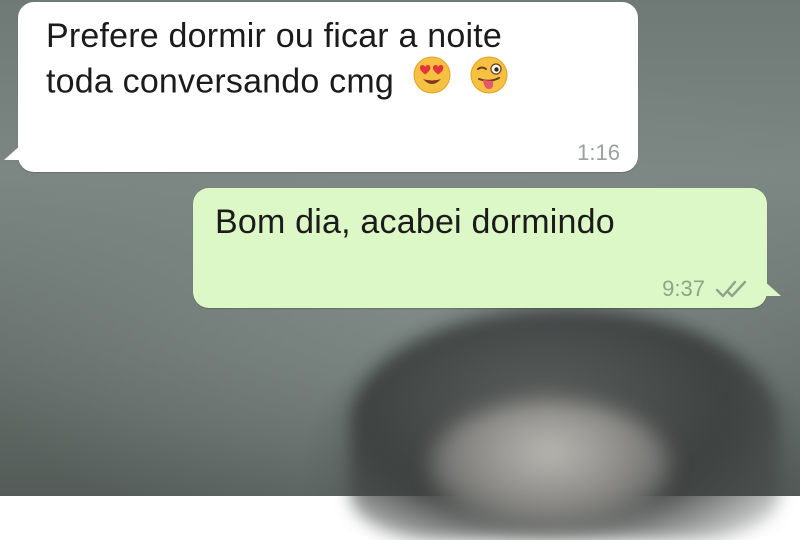 This screenshot has height=540, width=800. What do you see at coordinates (220, 81) in the screenshot?
I see `incoming-message-line-2-text: toda conversando cmg` at bounding box center [220, 81].